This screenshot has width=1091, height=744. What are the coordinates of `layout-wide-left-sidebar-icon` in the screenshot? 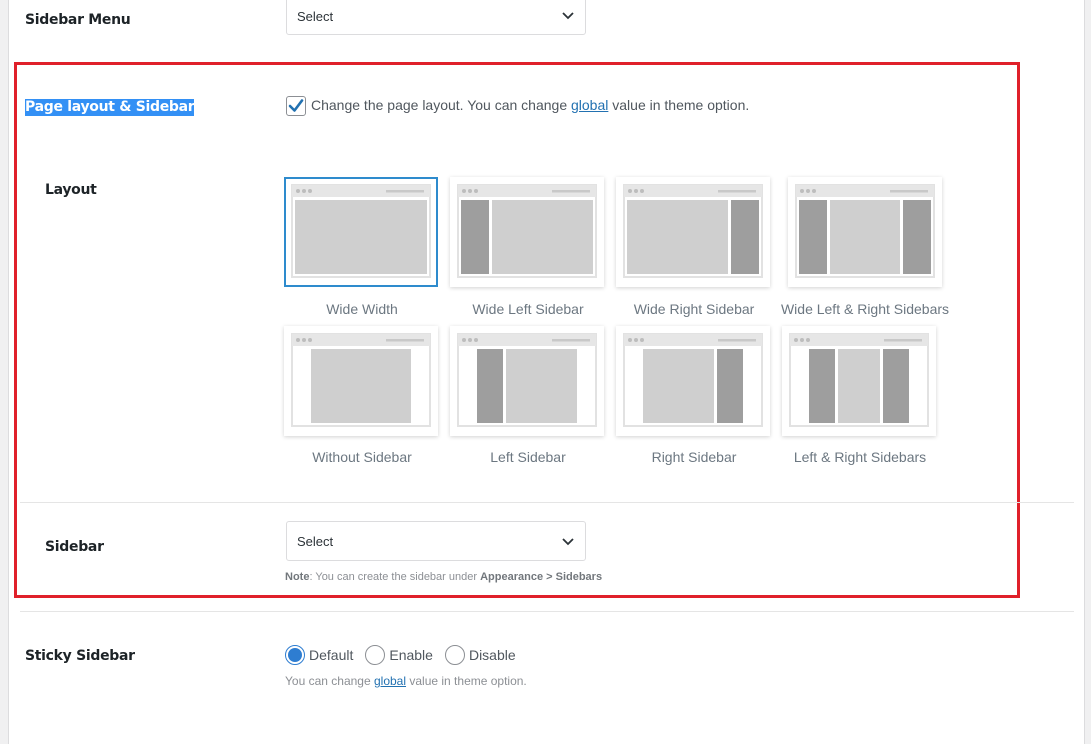 It's located at (527, 231).